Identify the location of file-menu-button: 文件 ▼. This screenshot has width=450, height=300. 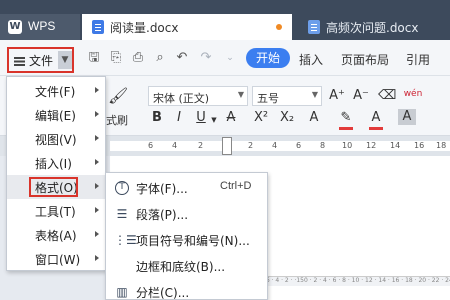
(40, 60).